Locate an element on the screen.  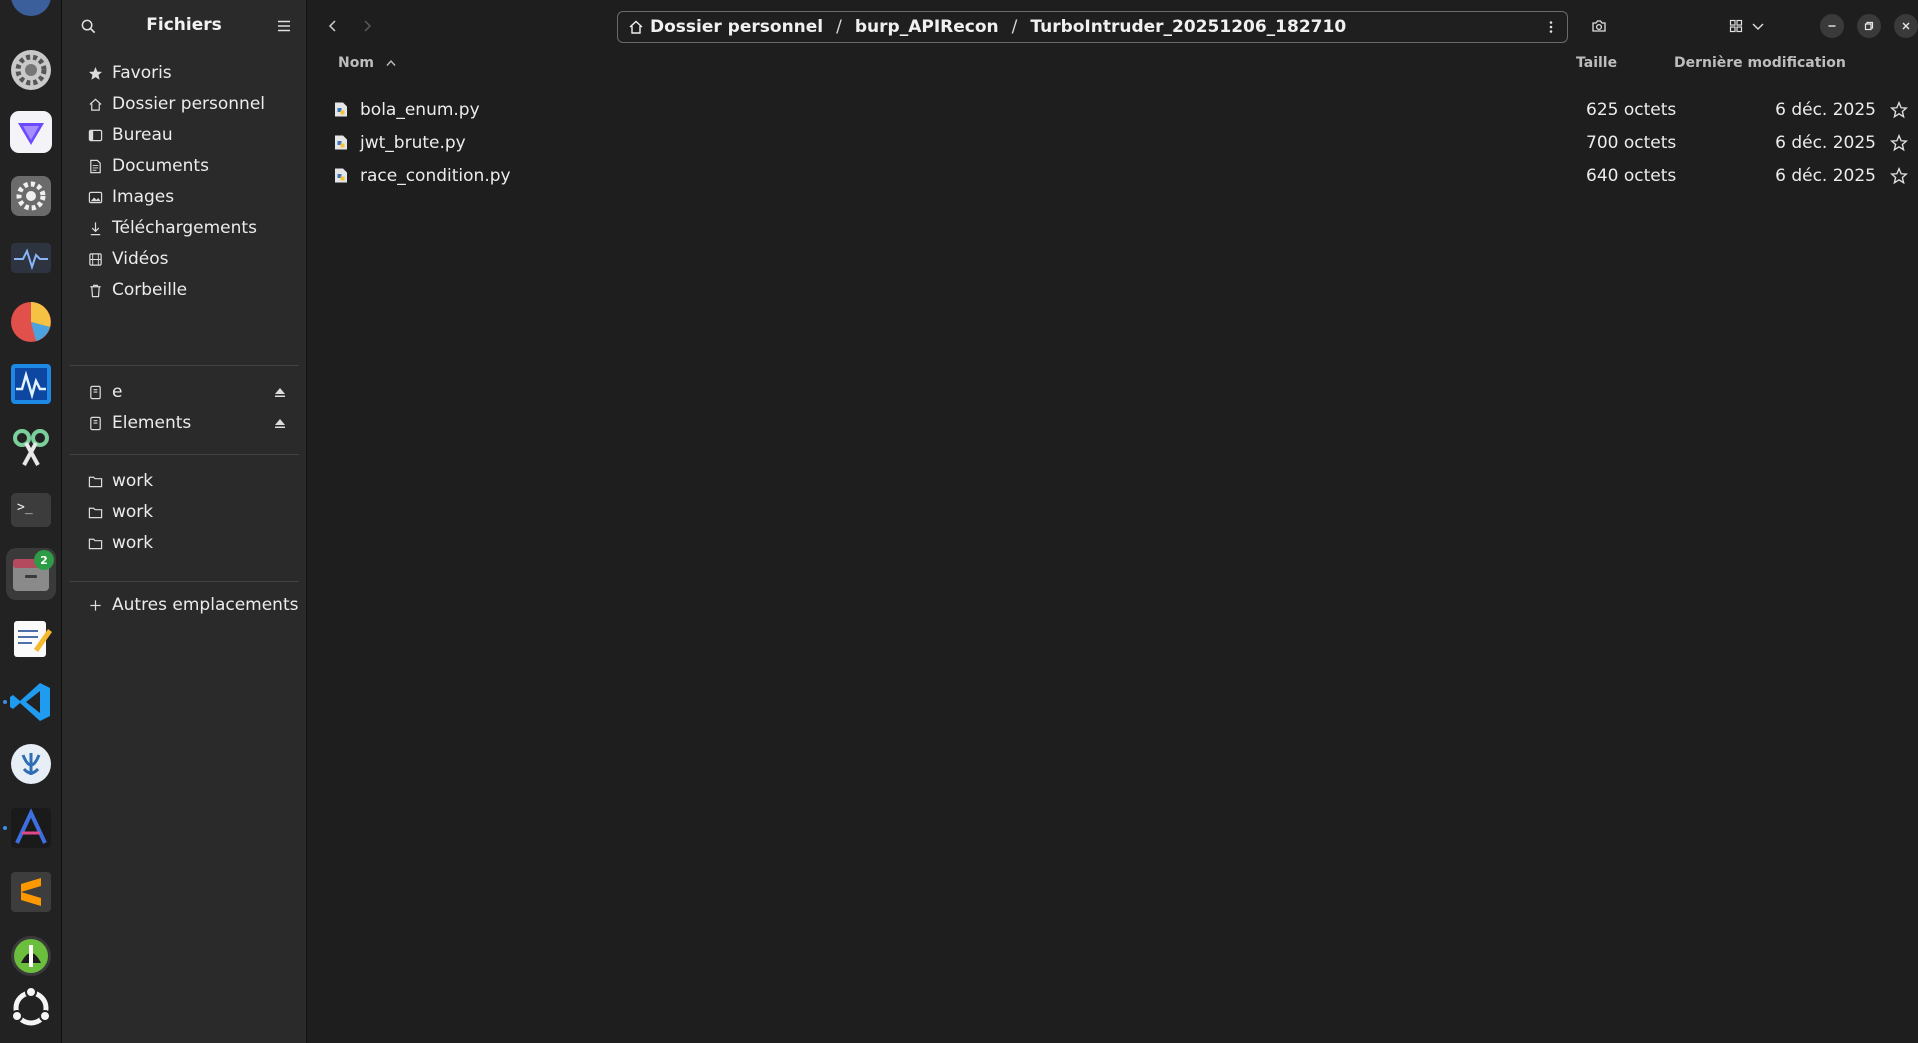
path-segment-current: TurboIntruder_20251206_182710 is located at coordinates (1188, 27).